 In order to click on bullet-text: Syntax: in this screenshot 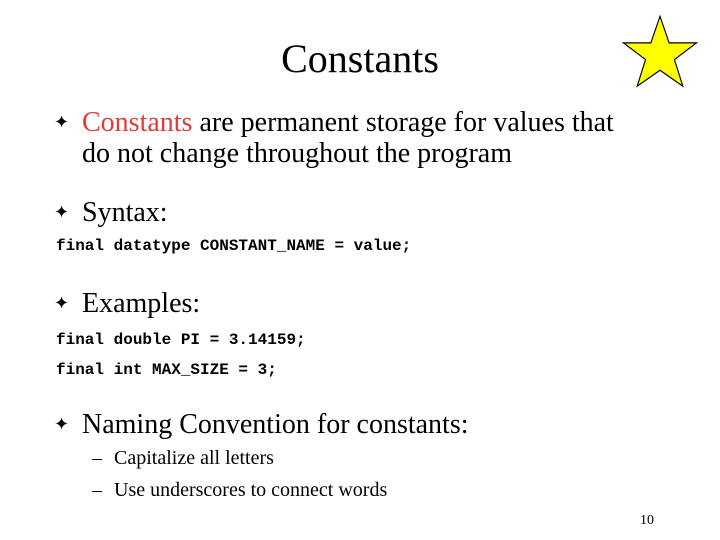, I will do `click(125, 212)`.